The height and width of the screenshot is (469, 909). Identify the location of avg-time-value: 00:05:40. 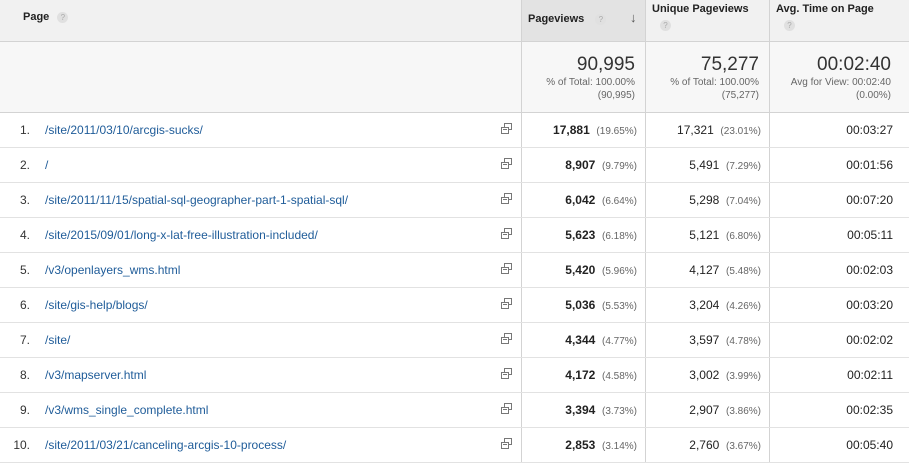
(869, 445).